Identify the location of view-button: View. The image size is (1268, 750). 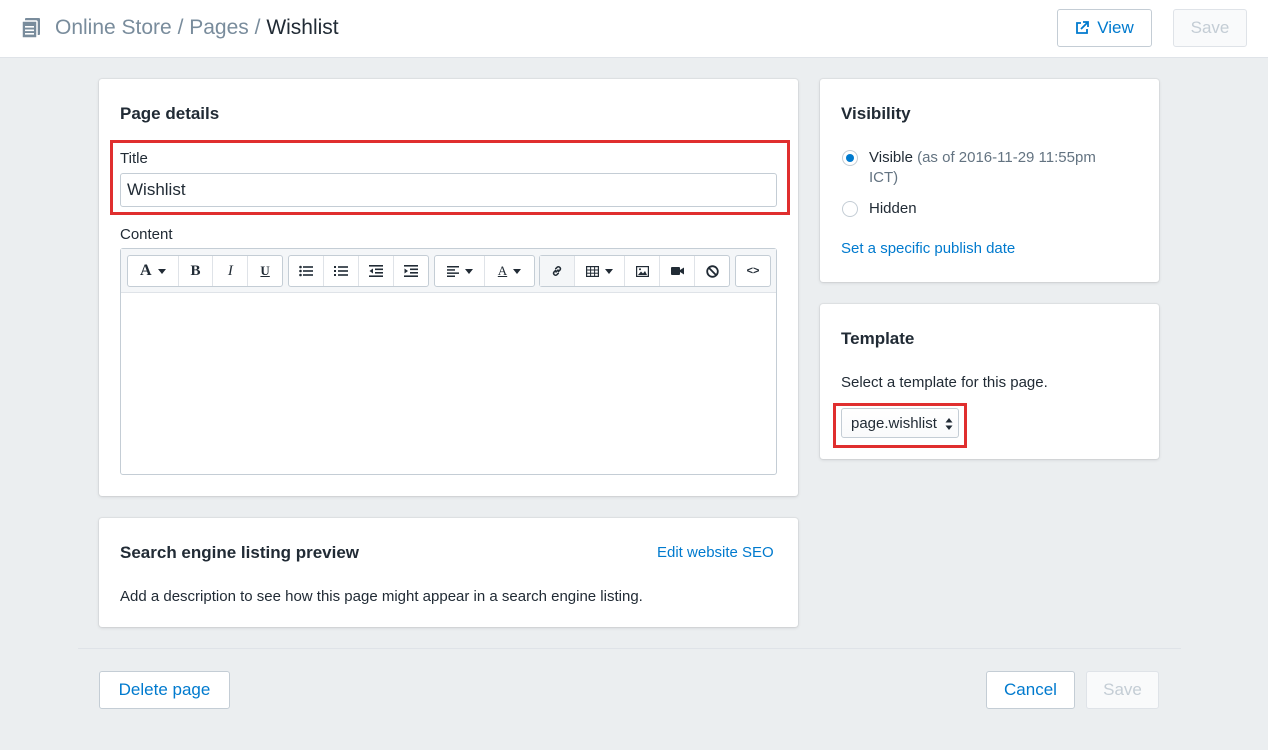
(1104, 28).